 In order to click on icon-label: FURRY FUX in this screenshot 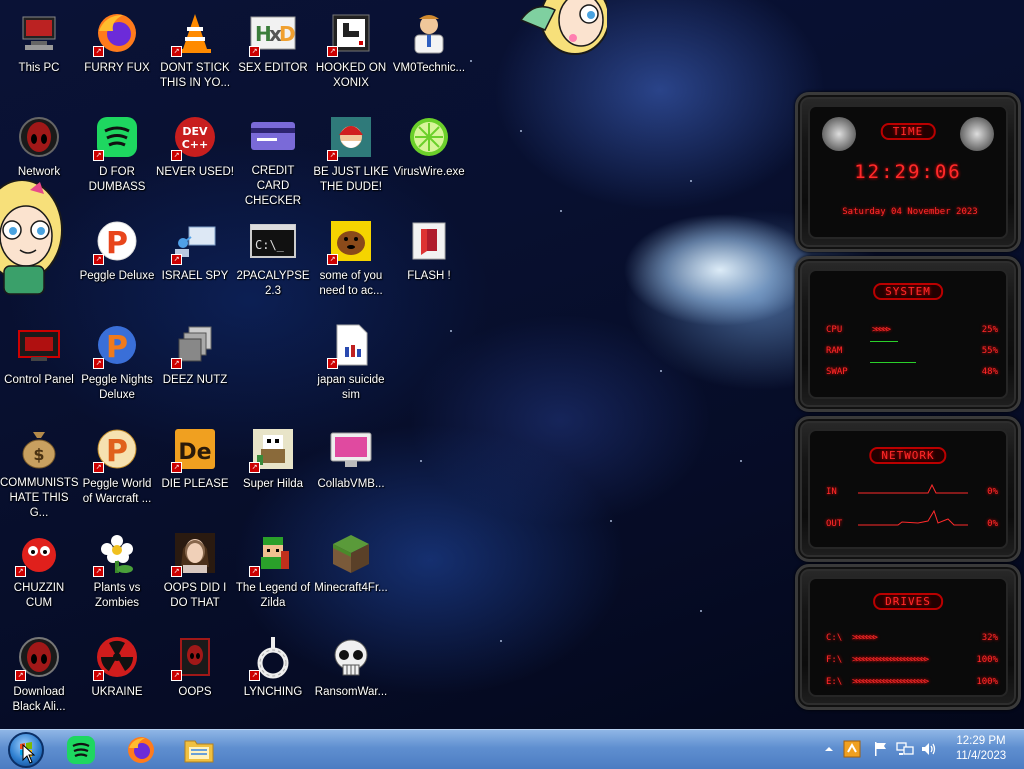, I will do `click(117, 68)`.